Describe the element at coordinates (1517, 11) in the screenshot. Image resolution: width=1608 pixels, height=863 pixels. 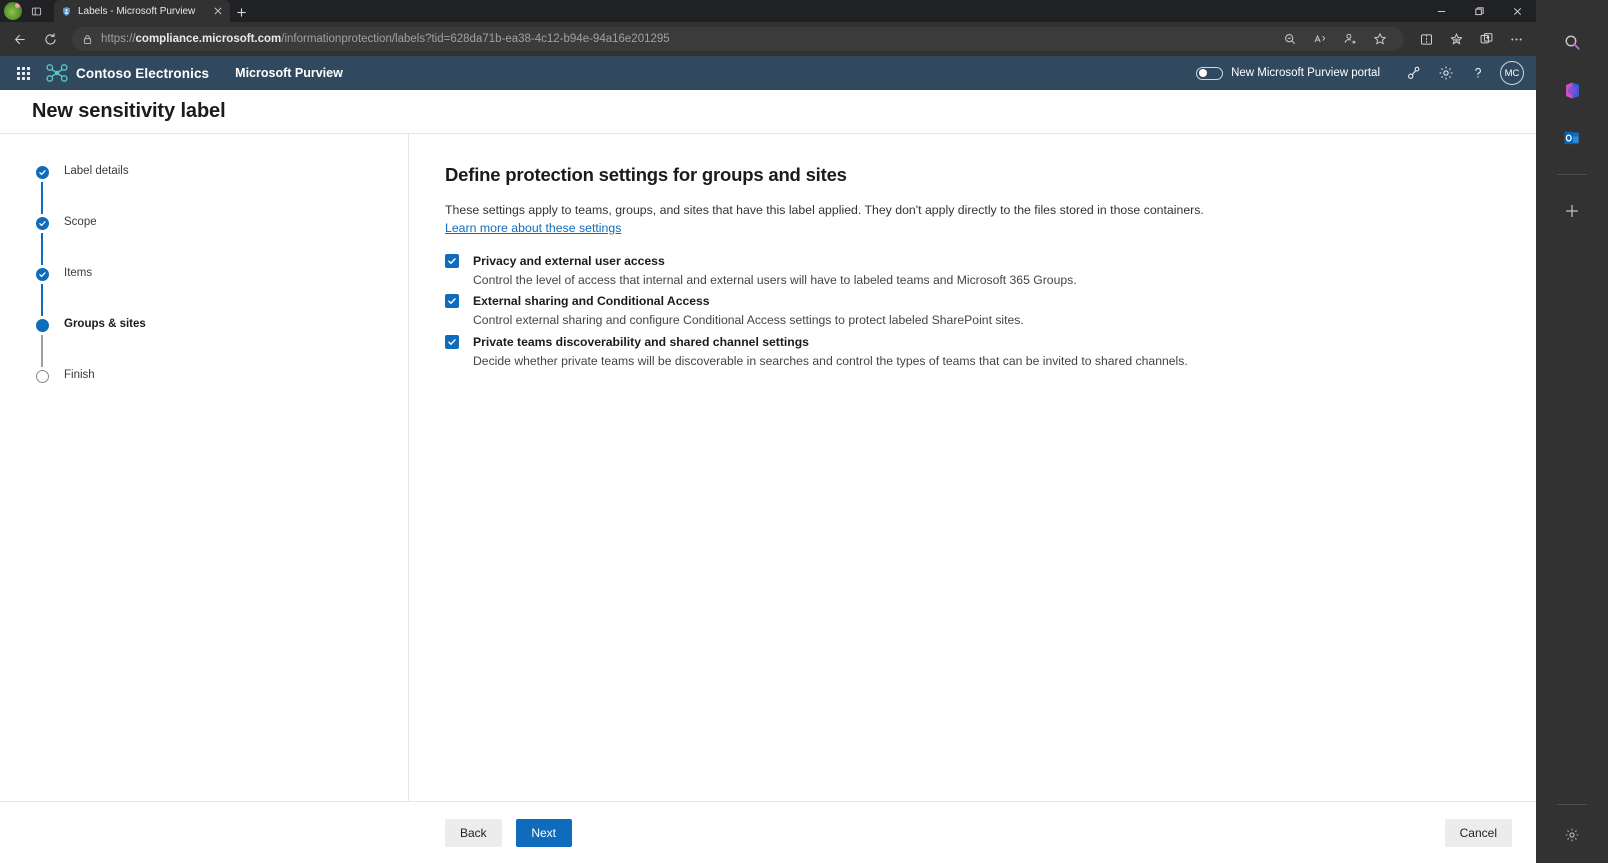
I see `close-icon` at that location.